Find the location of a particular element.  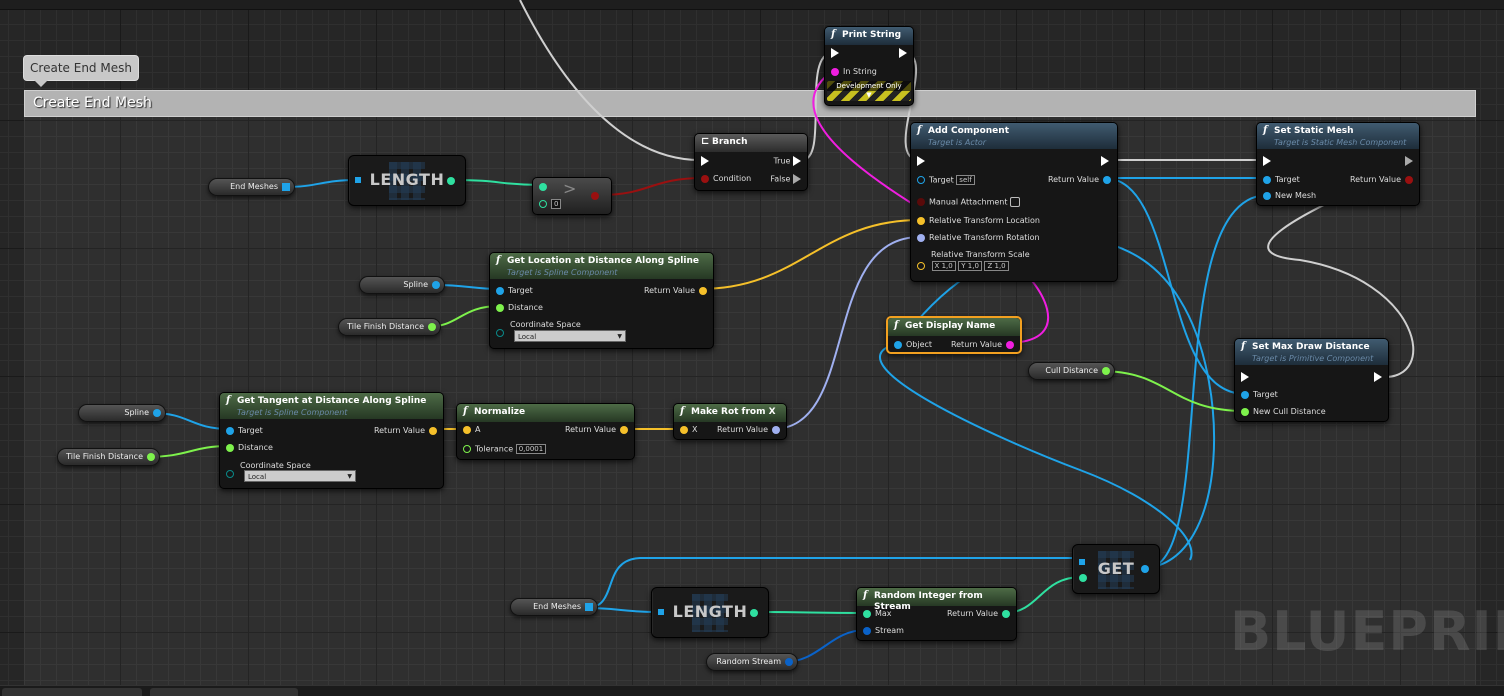

index-in-pin is located at coordinates (1083, 578).